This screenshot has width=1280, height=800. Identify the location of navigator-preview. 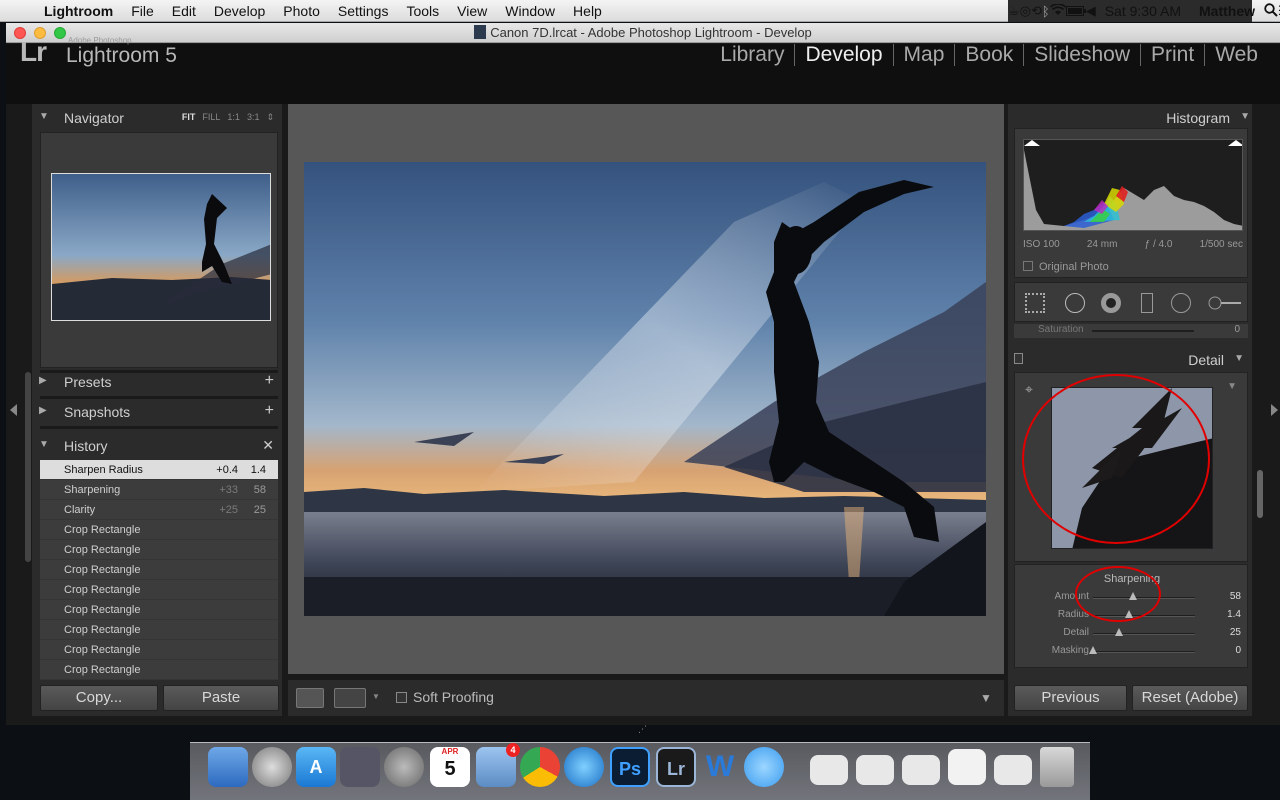
(159, 250).